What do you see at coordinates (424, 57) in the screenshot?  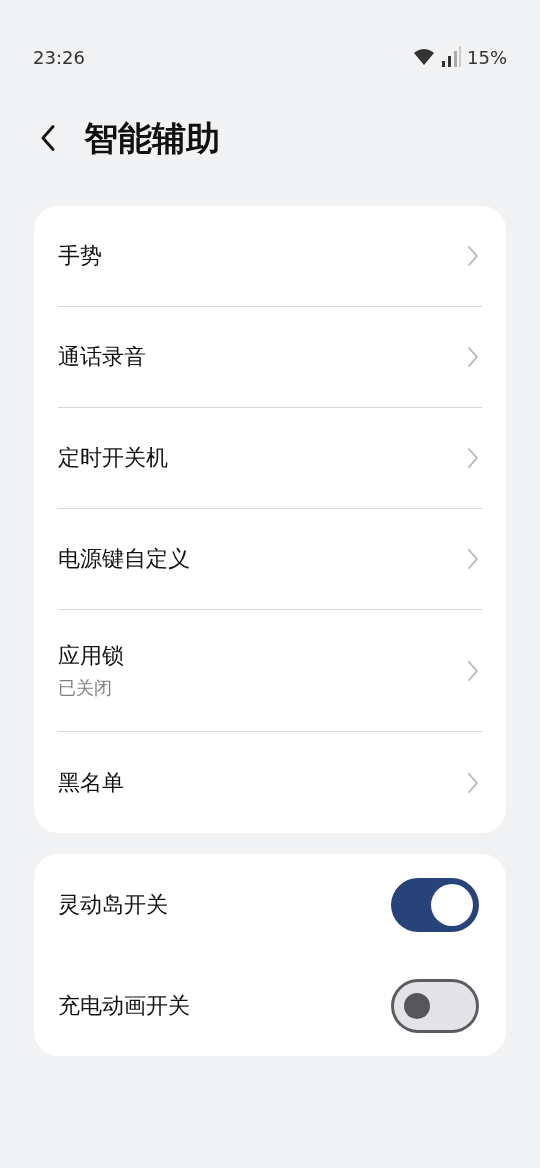 I see `wifi-icon` at bounding box center [424, 57].